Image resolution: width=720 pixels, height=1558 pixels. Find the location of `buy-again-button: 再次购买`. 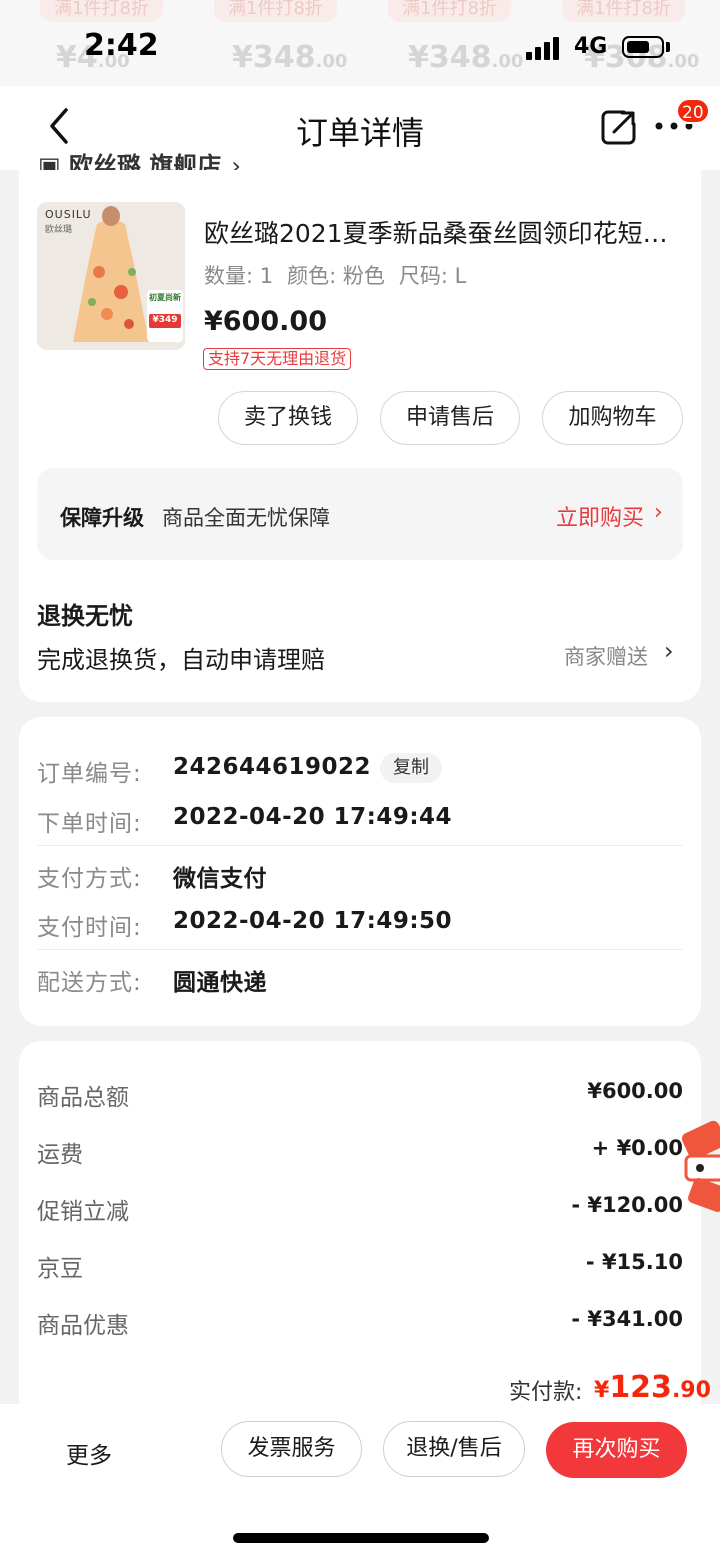

buy-again-button: 再次购买 is located at coordinates (616, 1450).